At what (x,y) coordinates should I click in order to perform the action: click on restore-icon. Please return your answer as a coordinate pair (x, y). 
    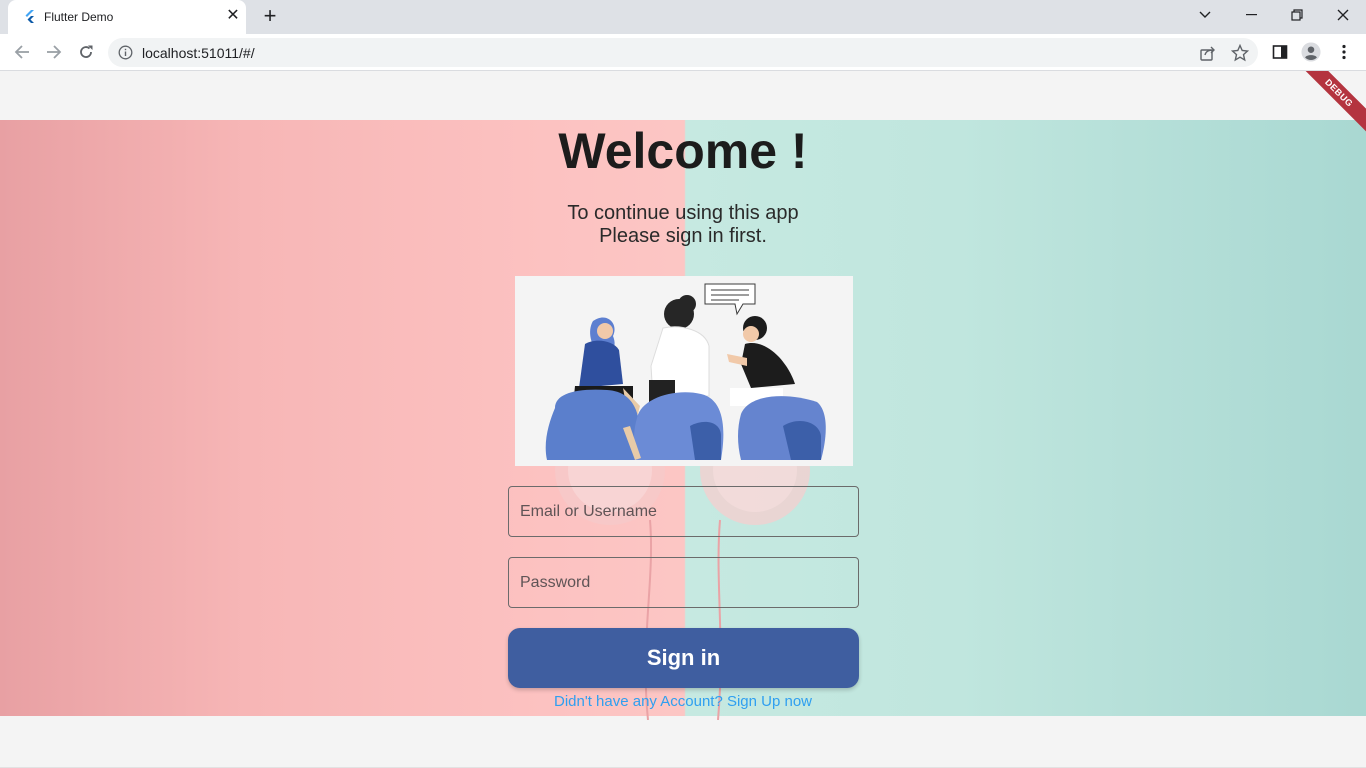
    Looking at the image, I should click on (1297, 15).